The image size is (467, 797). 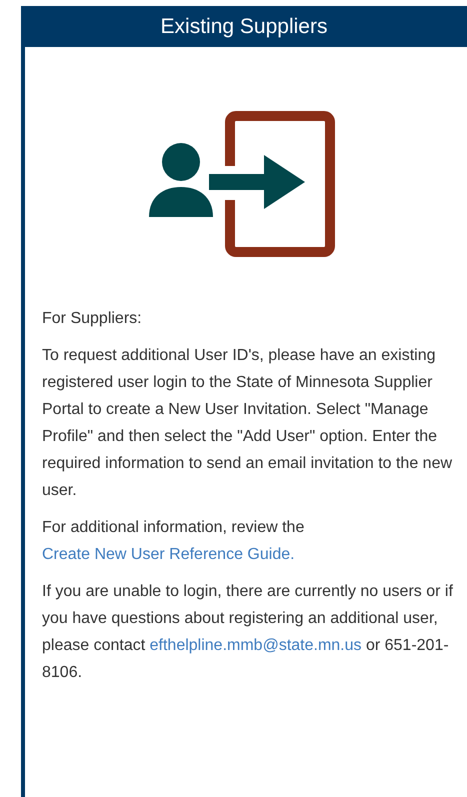 I want to click on person-door-arrow-icon, so click(x=242, y=184).